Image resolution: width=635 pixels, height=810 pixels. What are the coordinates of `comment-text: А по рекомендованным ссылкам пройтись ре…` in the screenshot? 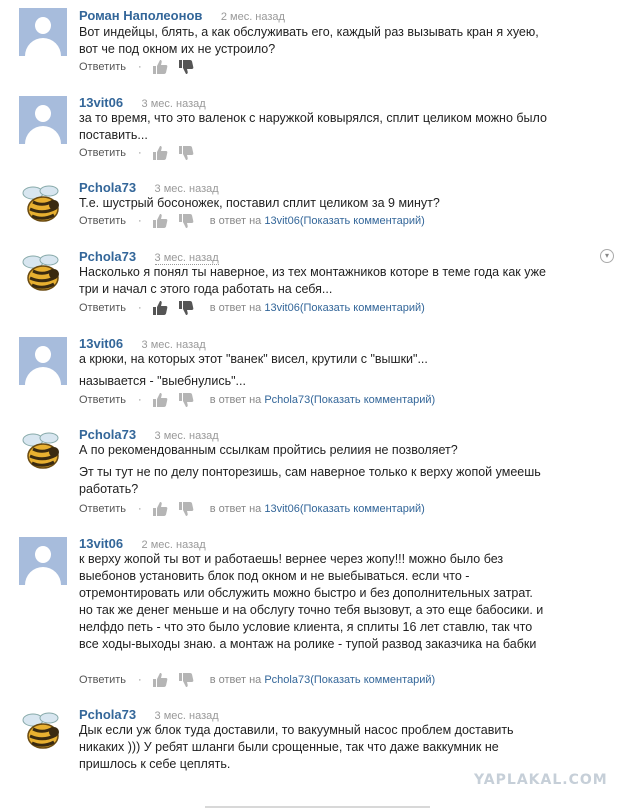 It's located at (314, 470).